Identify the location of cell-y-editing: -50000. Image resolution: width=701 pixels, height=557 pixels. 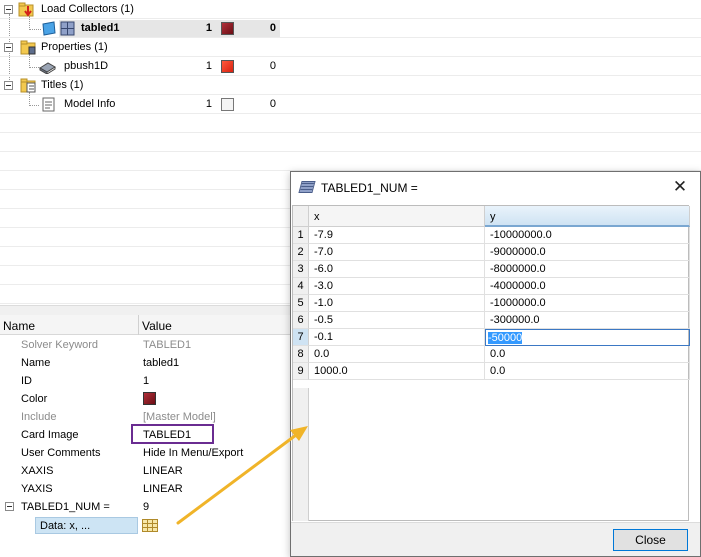
(587, 337).